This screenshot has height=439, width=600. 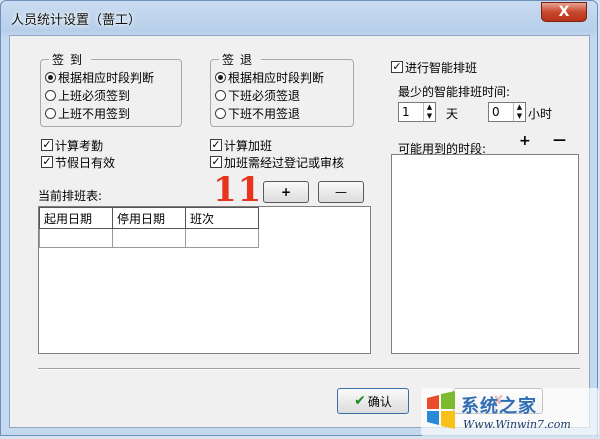 What do you see at coordinates (264, 95) in the screenshot?
I see `checkout-option-label: 下班必须签退` at bounding box center [264, 95].